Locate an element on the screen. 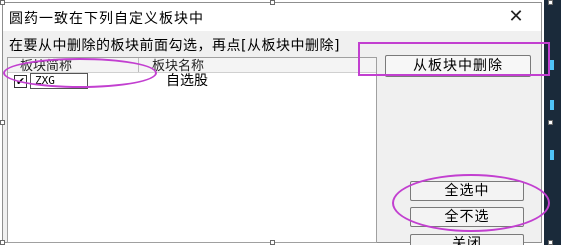  list-item: ✔ ZXG 自选股 is located at coordinates (192, 81).